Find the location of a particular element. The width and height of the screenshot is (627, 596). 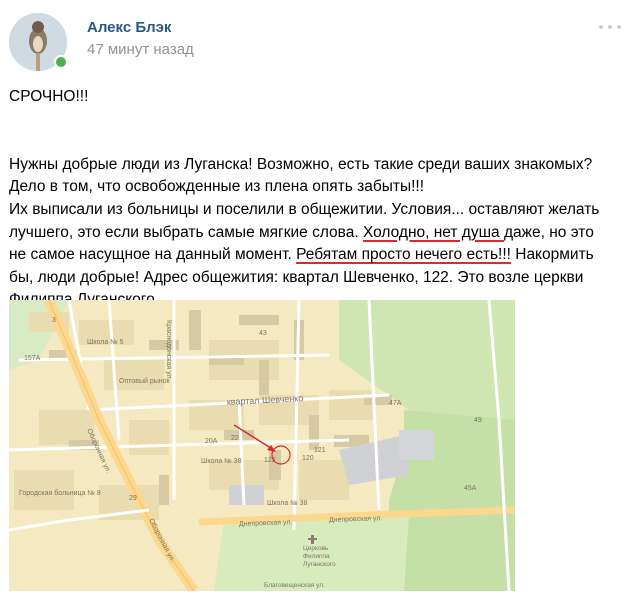

text-span: даже, но это is located at coordinates (548, 232).